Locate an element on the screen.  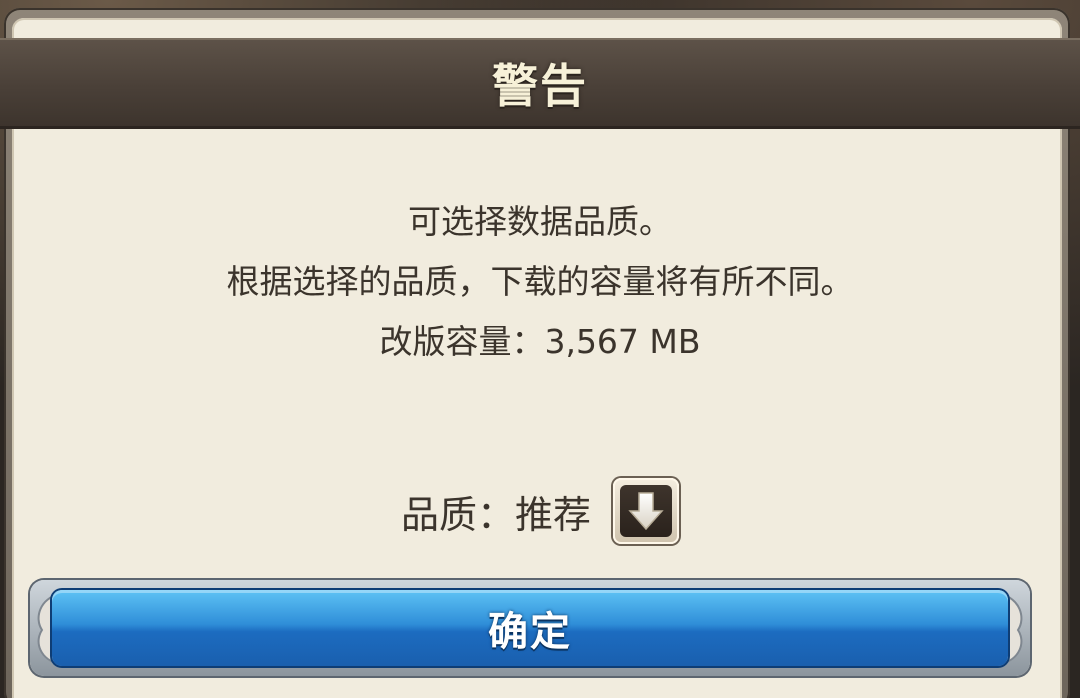
confirm-button-label: 确定 is located at coordinates (530, 632).